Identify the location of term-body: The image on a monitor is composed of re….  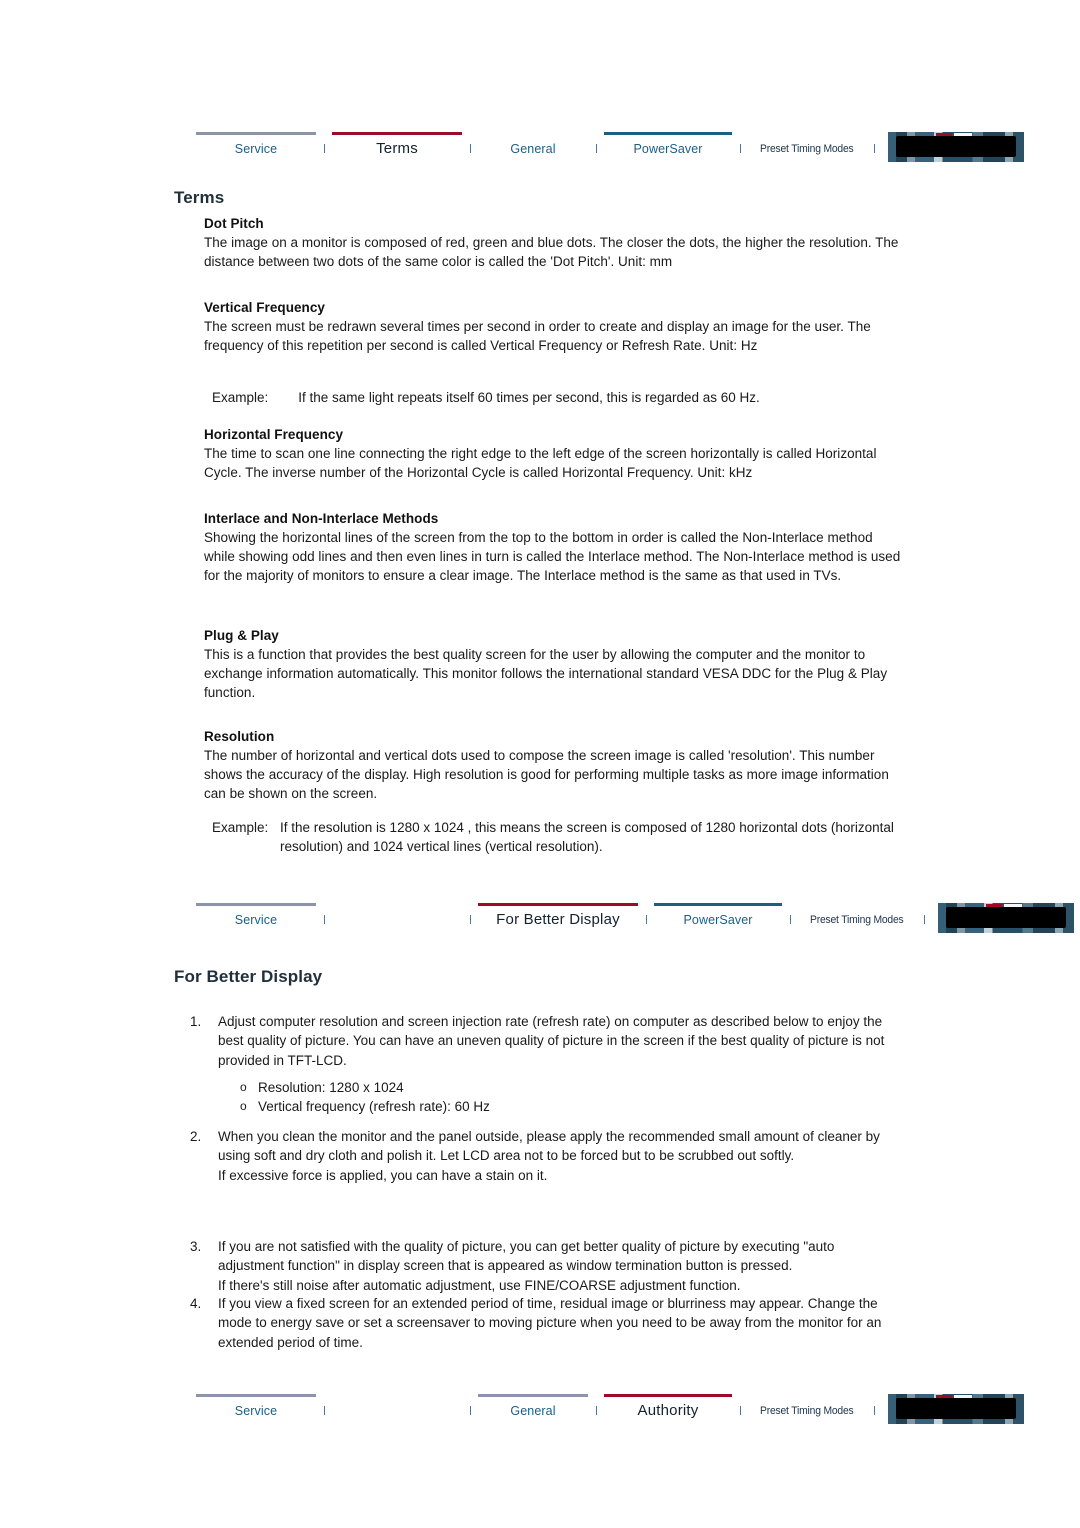
(551, 252).